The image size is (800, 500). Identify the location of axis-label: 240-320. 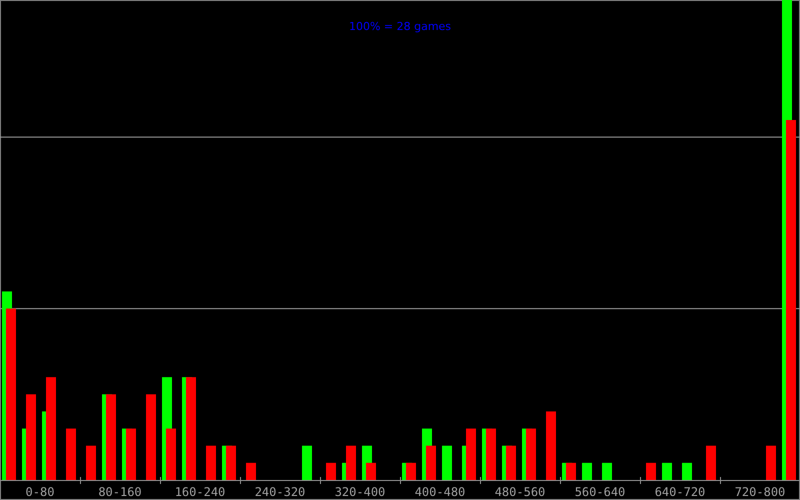
(280, 492).